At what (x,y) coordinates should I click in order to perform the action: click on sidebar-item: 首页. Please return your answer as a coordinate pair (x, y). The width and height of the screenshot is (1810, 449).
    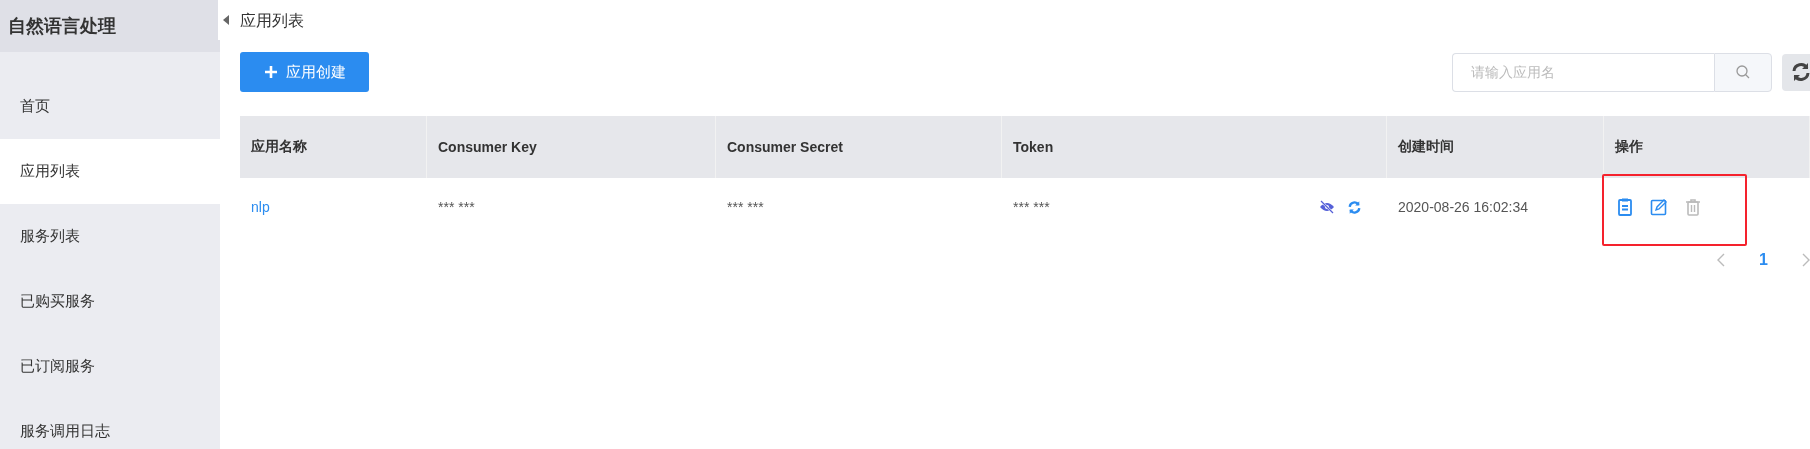
    Looking at the image, I should click on (110, 106).